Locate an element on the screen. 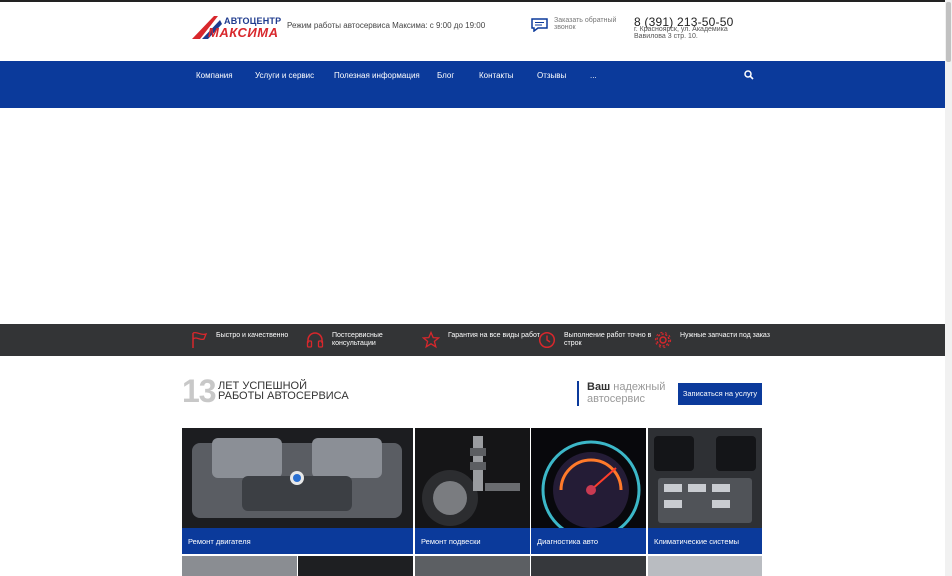  nav-item-reviews: Отзывы is located at coordinates (551, 75).